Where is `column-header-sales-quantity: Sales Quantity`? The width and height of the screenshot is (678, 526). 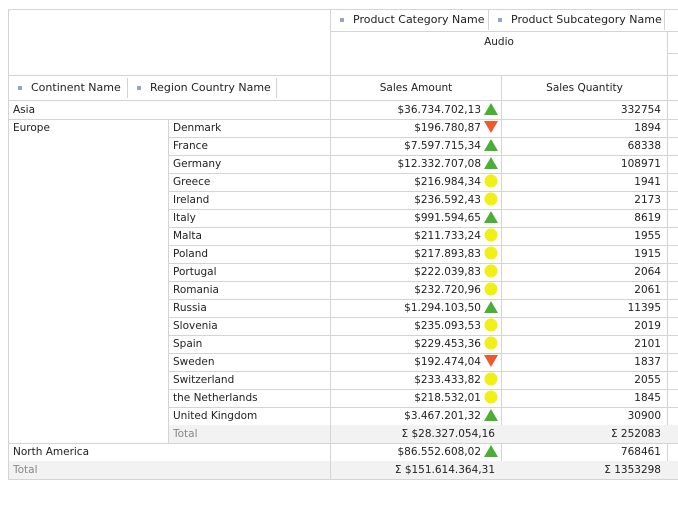 column-header-sales-quantity: Sales Quantity is located at coordinates (584, 88).